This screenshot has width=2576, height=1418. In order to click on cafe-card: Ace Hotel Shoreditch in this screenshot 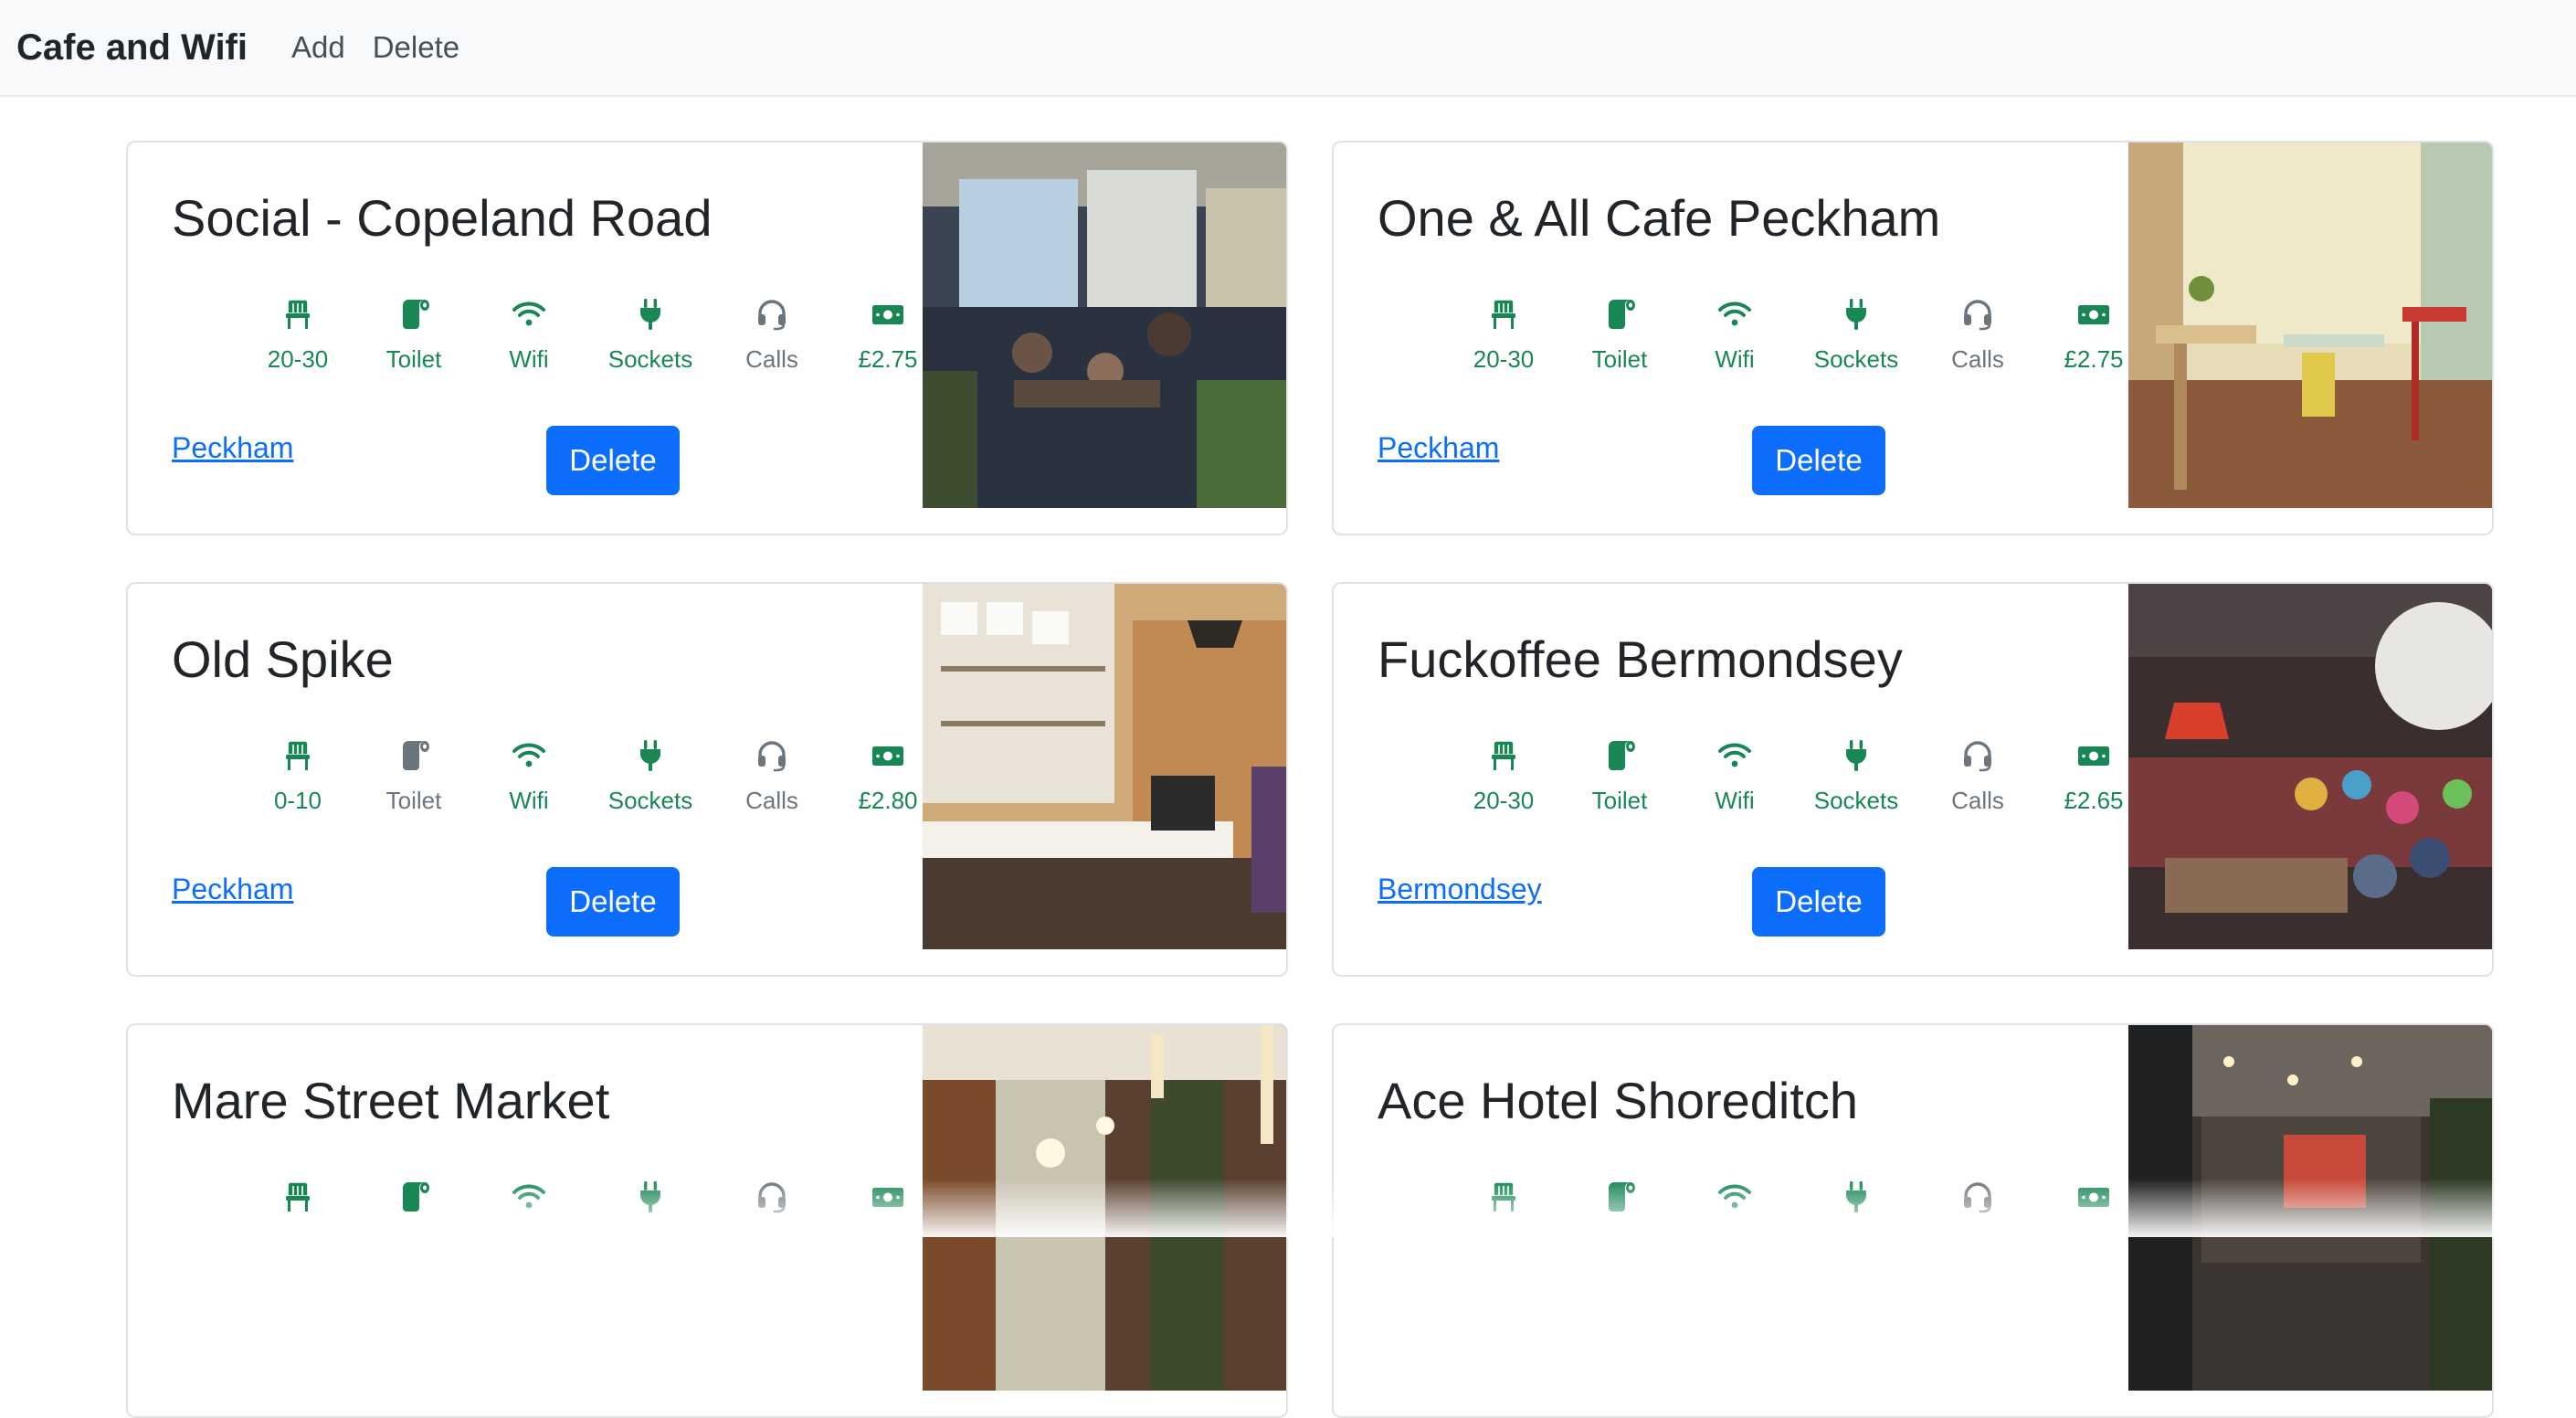, I will do `click(1913, 1220)`.